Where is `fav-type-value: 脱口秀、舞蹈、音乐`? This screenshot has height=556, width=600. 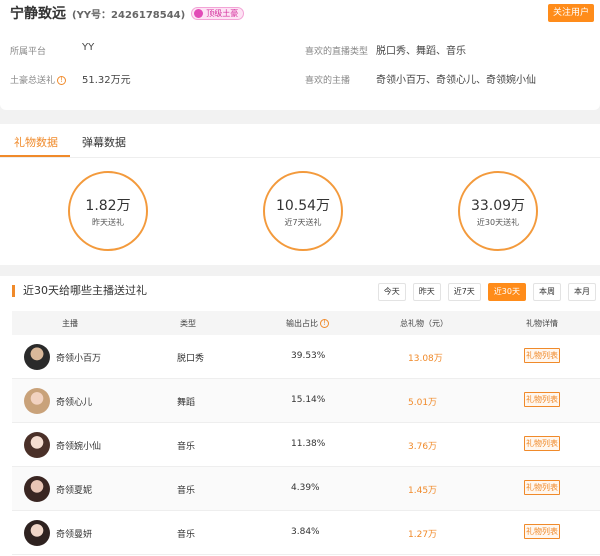 fav-type-value: 脱口秀、舞蹈、音乐 is located at coordinates (421, 51).